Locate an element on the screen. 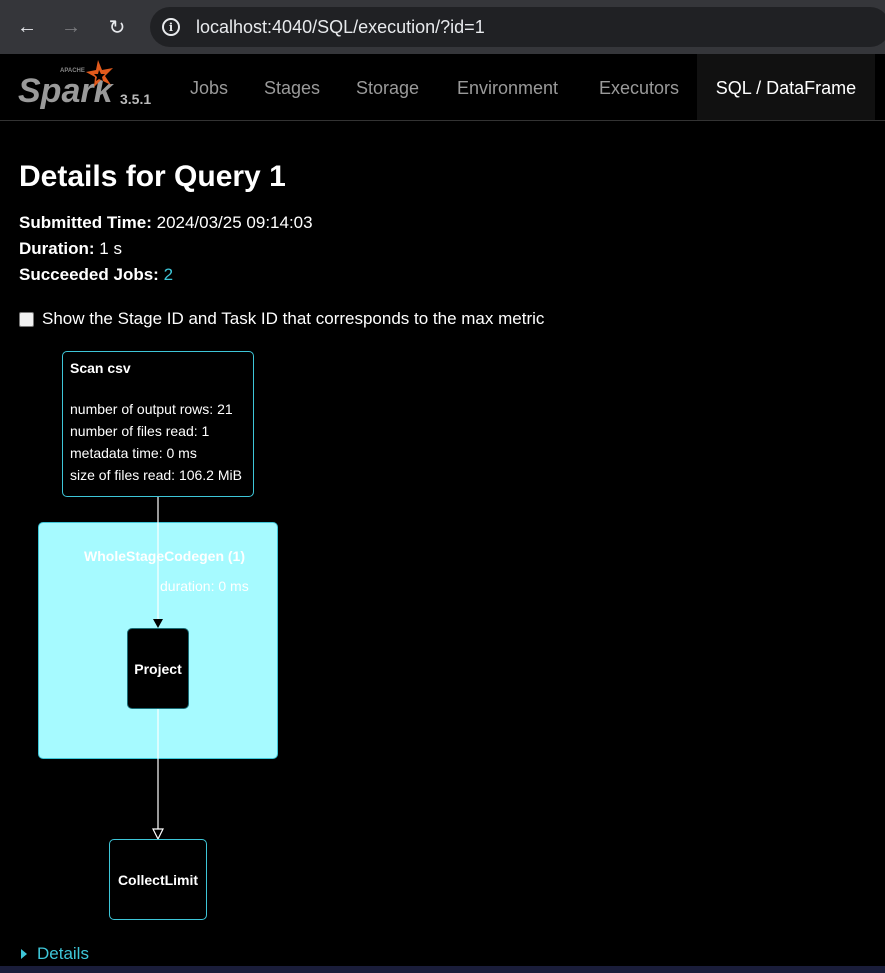 The width and height of the screenshot is (885, 973). metric-metadata-time: metadata time: 0 ms is located at coordinates (133, 453).